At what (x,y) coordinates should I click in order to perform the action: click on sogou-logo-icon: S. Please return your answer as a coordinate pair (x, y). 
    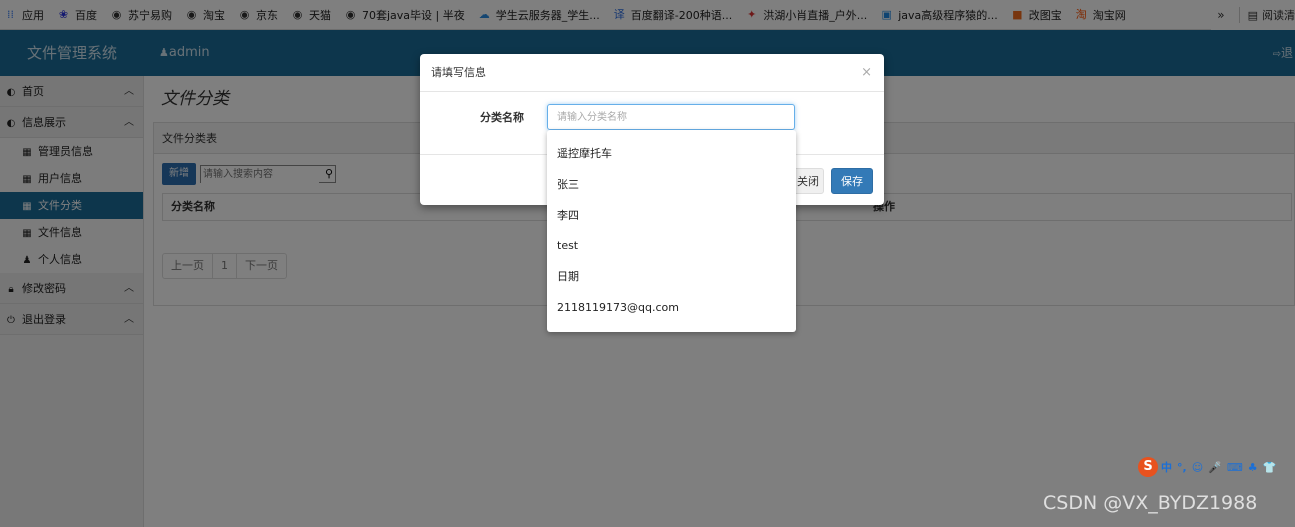
    Looking at the image, I should click on (1148, 467).